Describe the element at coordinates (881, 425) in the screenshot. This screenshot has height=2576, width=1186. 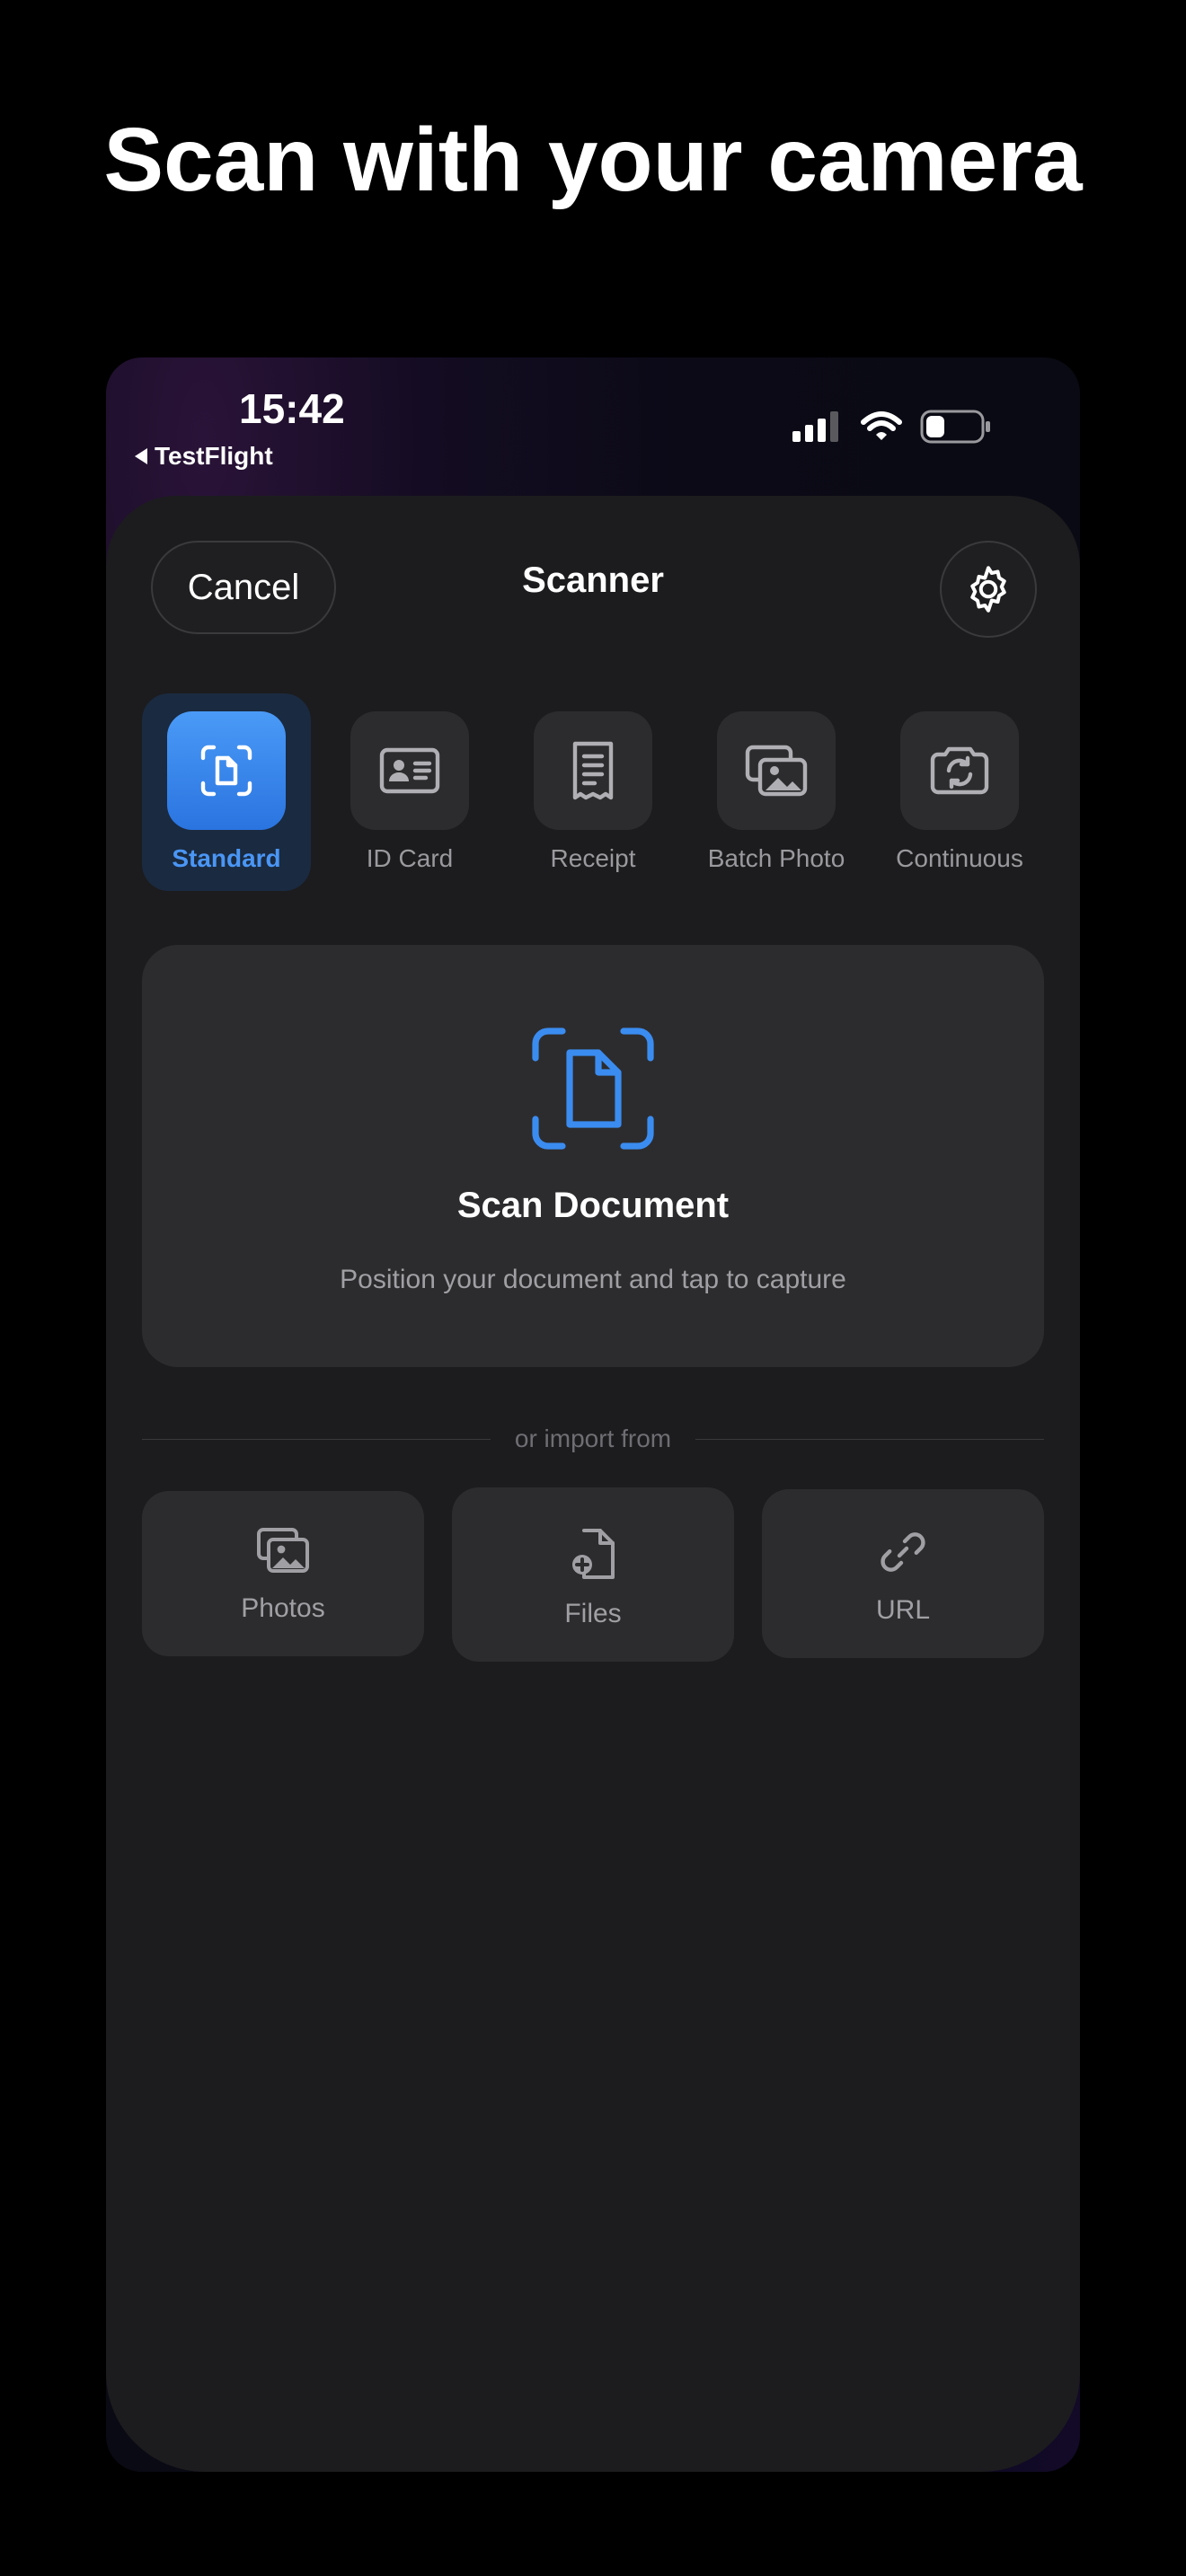
I see `wifi-icon` at that location.